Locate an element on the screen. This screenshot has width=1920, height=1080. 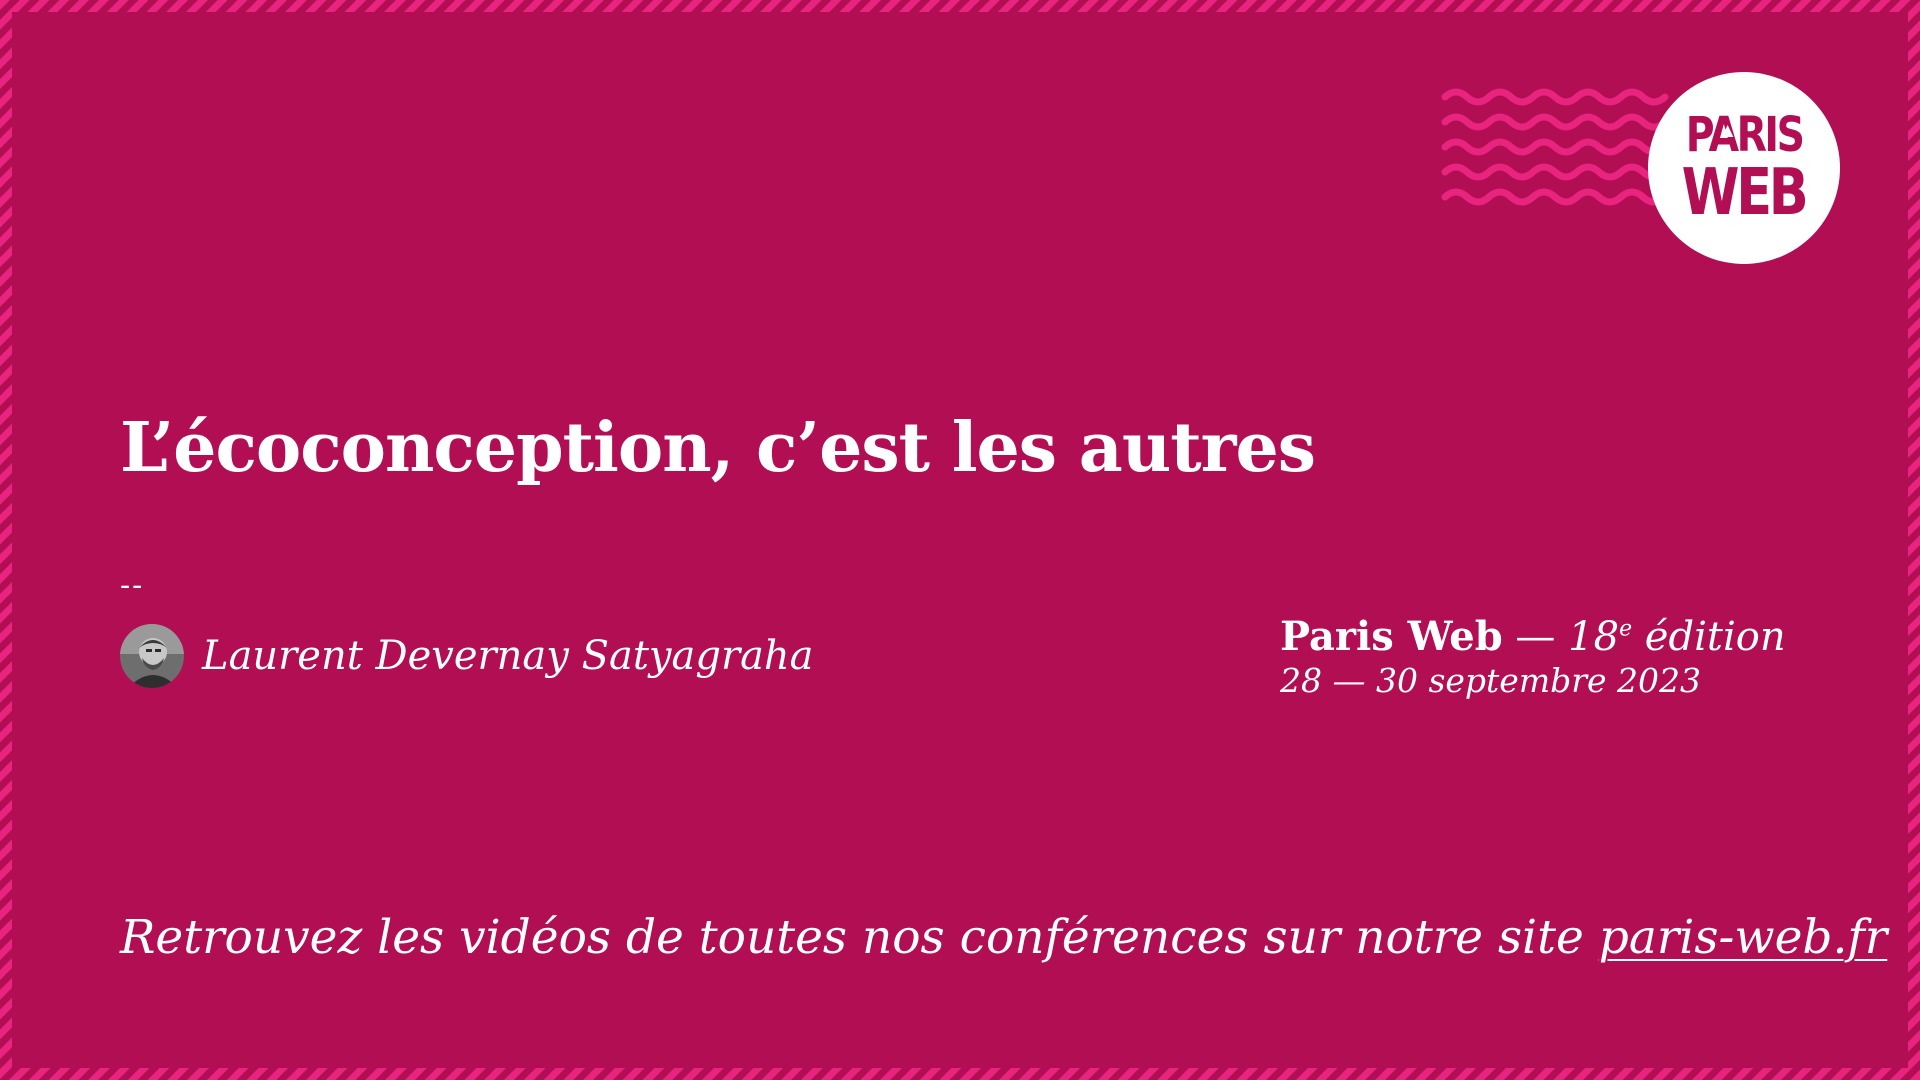
paris-web-link: paris-web.fr is located at coordinates (1743, 937).